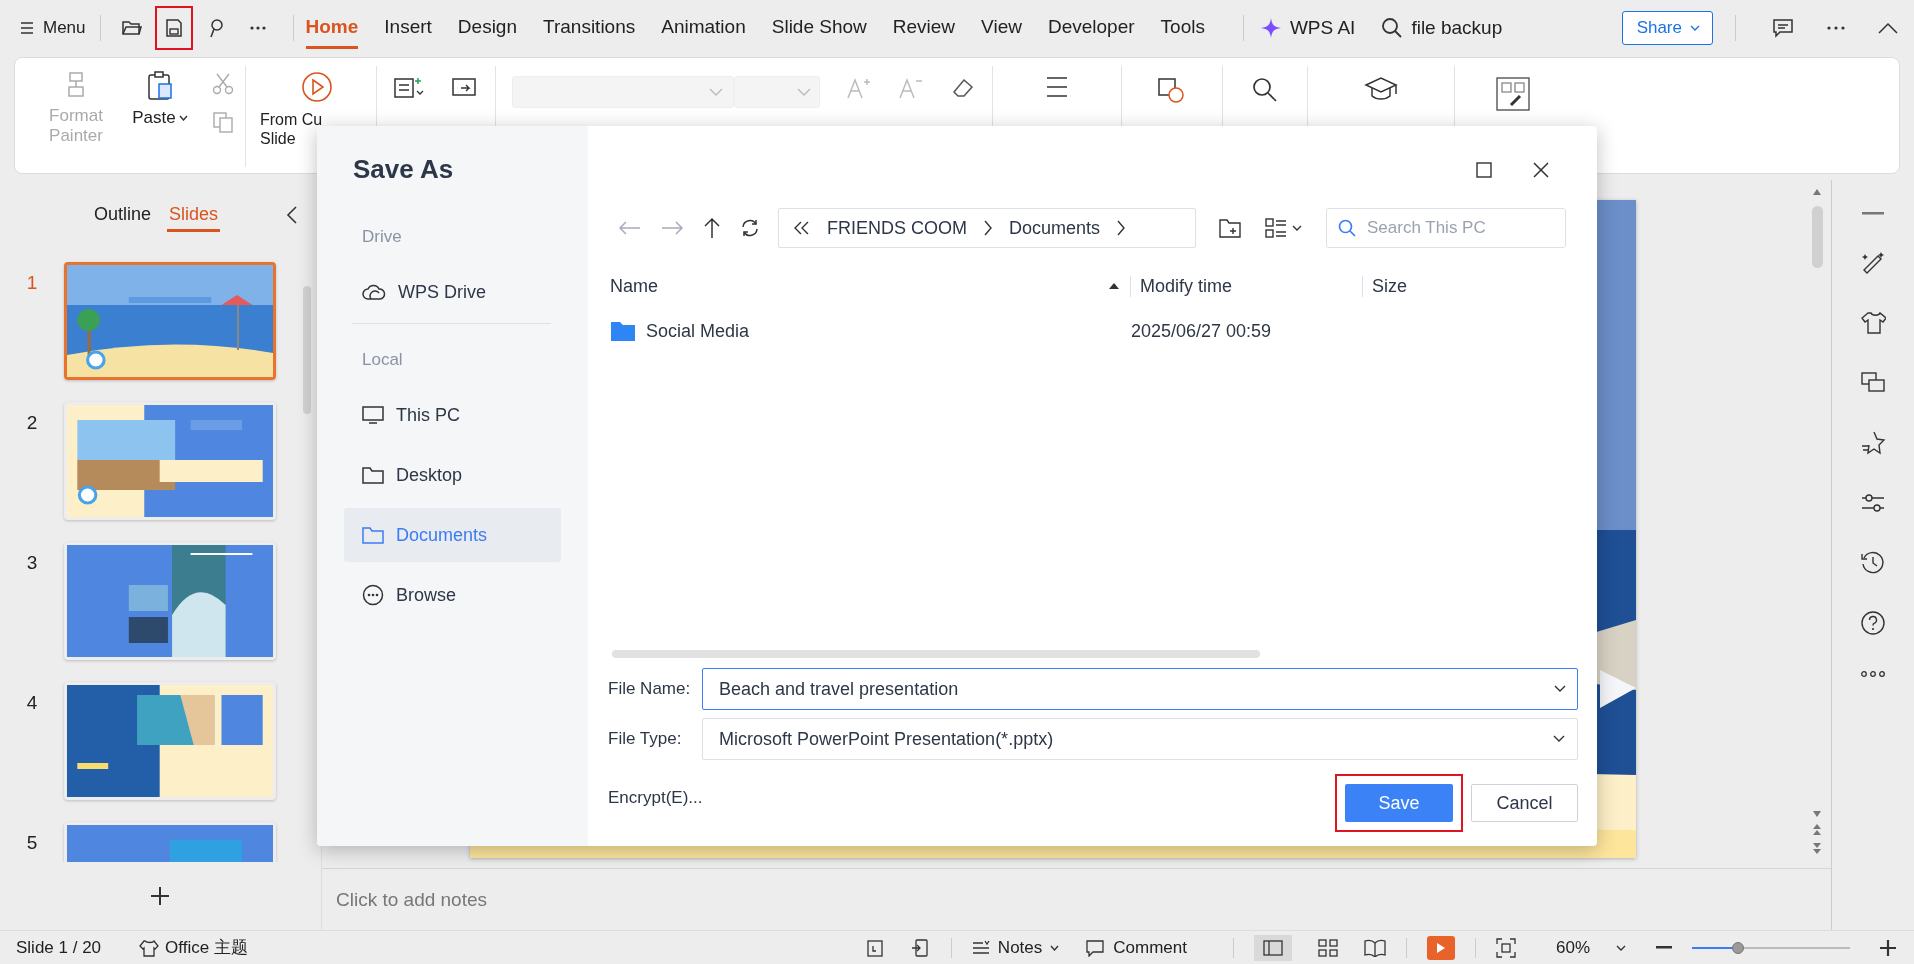 Image resolution: width=1914 pixels, height=964 pixels. Describe the element at coordinates (412, 900) in the screenshot. I see `notes-field: Click to add notes` at that location.